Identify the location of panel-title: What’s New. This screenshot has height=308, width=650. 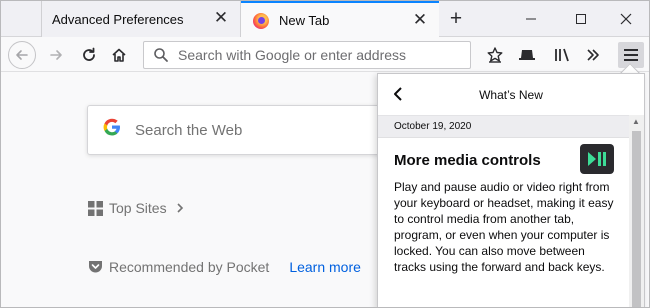
(511, 94).